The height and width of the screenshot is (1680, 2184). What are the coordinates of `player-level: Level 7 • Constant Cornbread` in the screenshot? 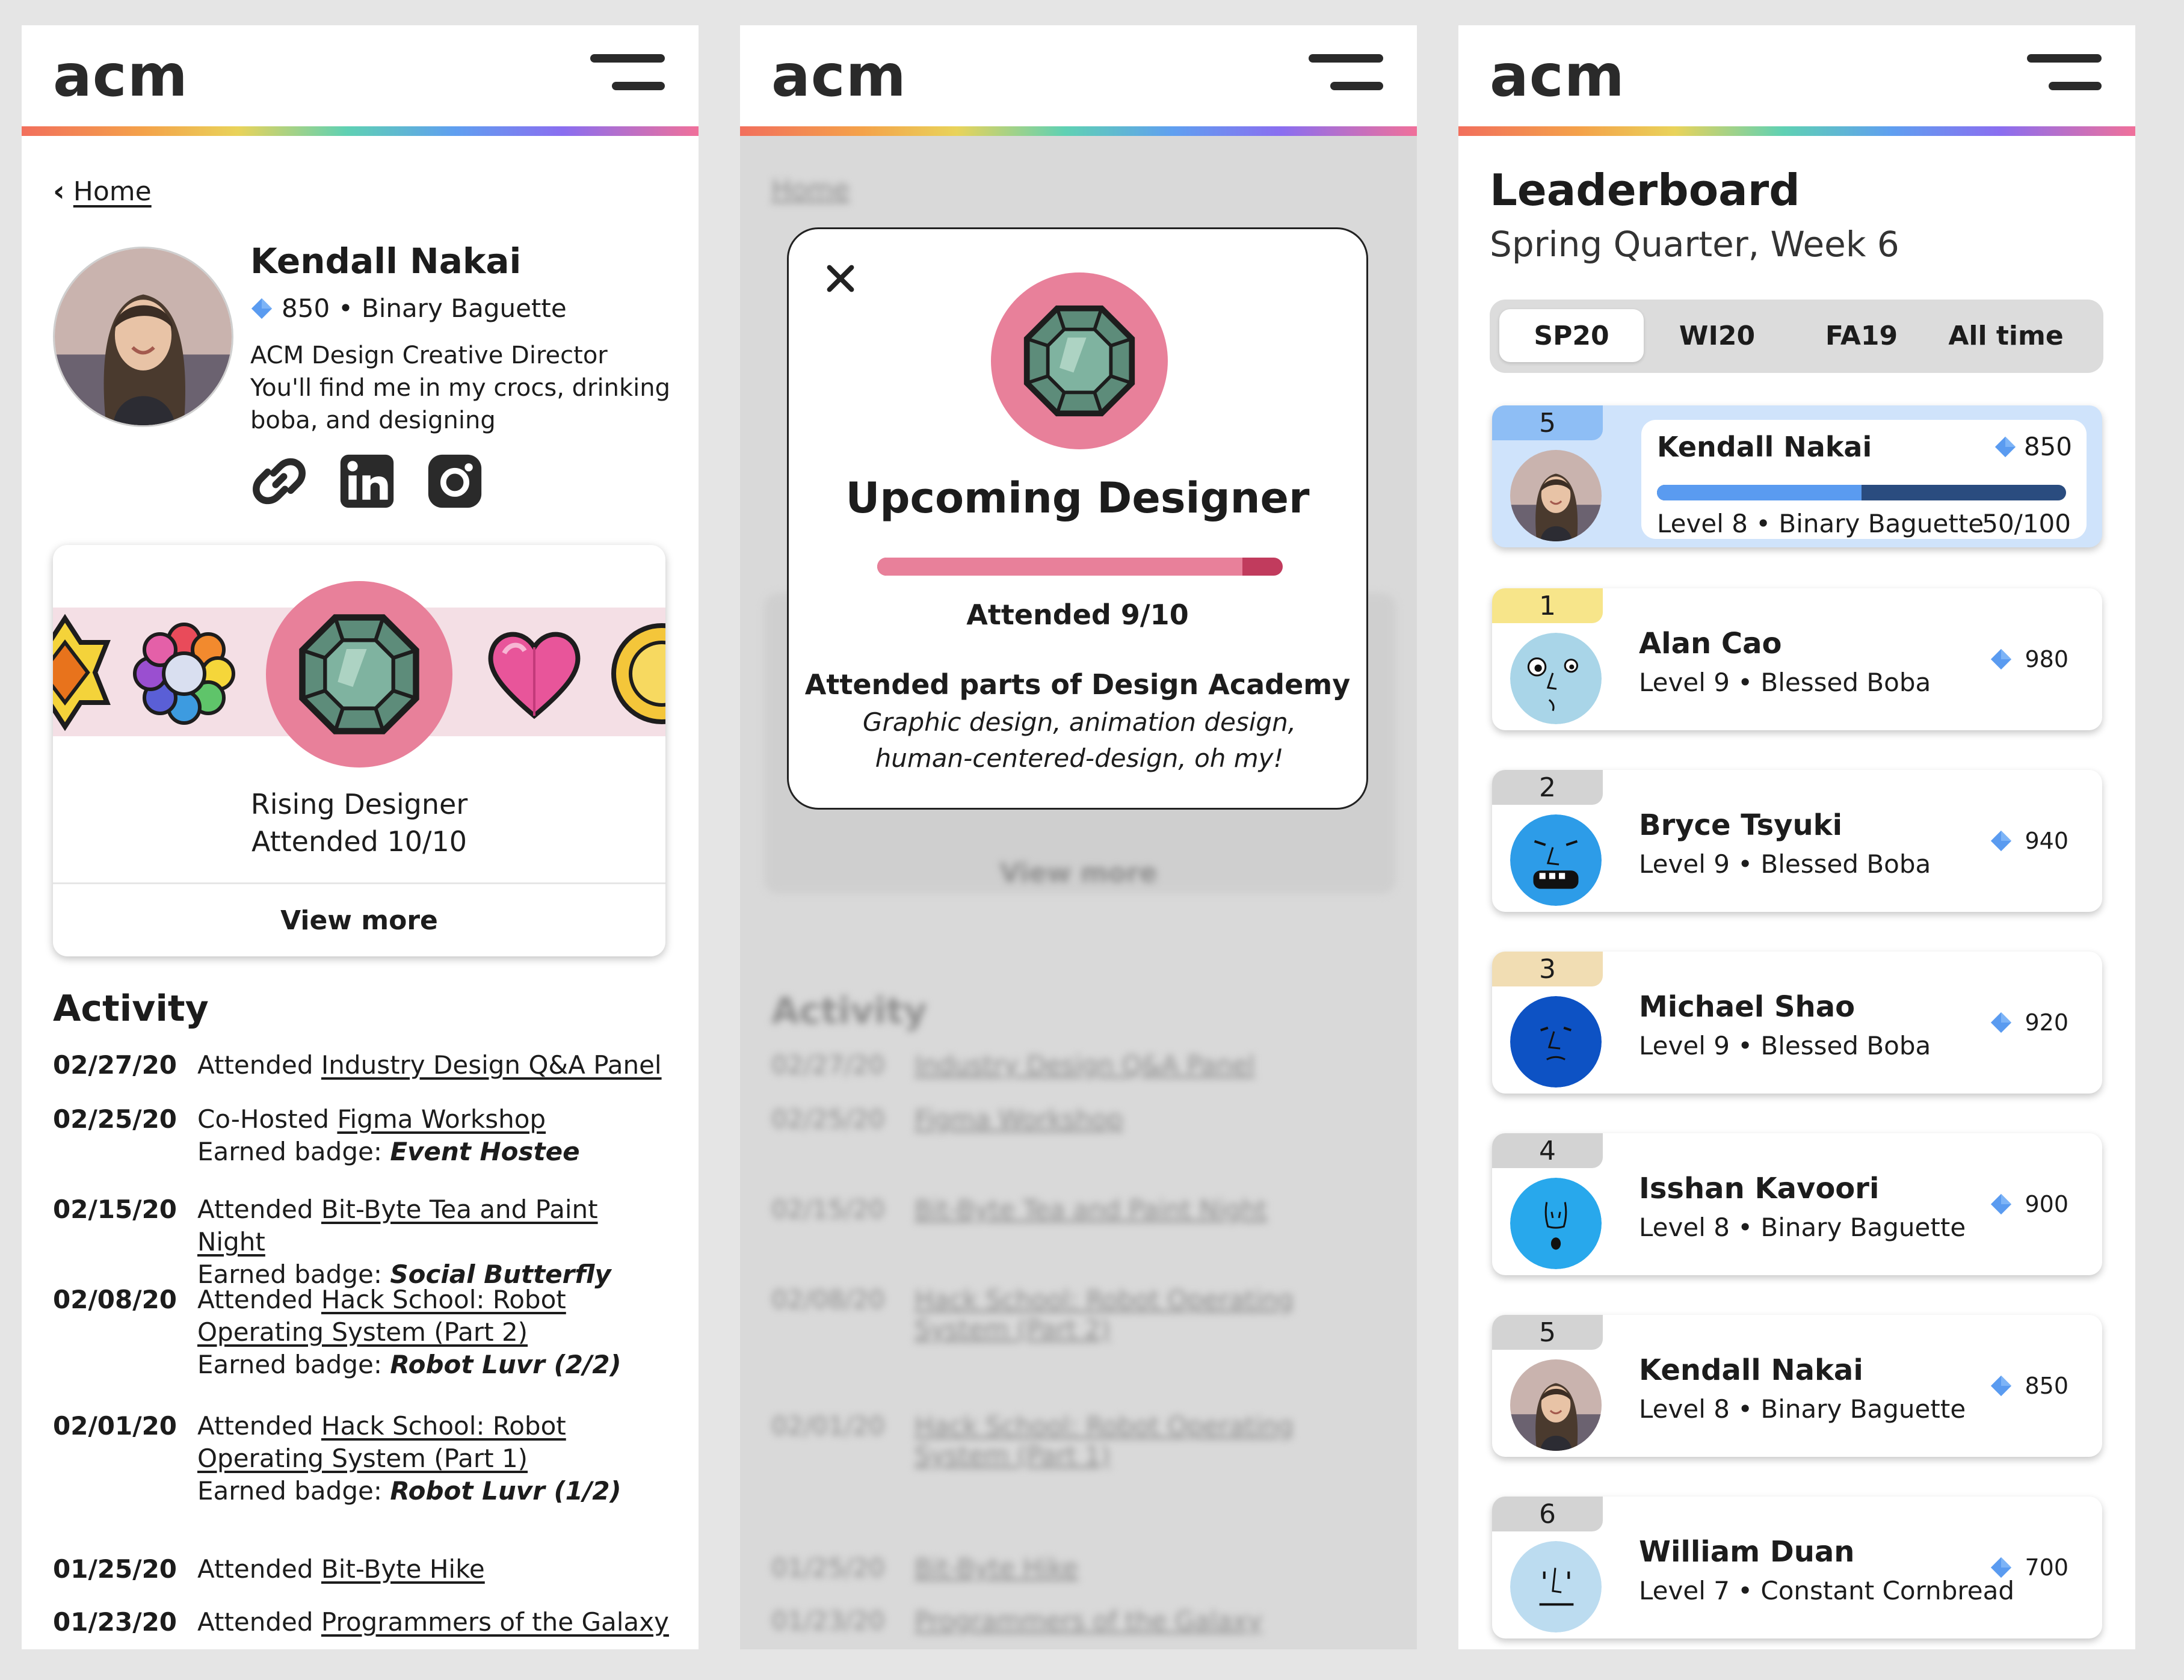 It's located at (1827, 1590).